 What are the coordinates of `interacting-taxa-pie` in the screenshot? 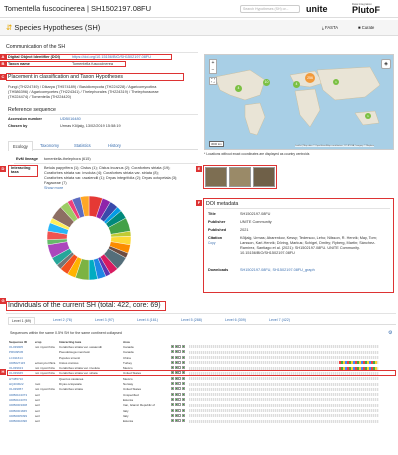 It's located at (89, 238).